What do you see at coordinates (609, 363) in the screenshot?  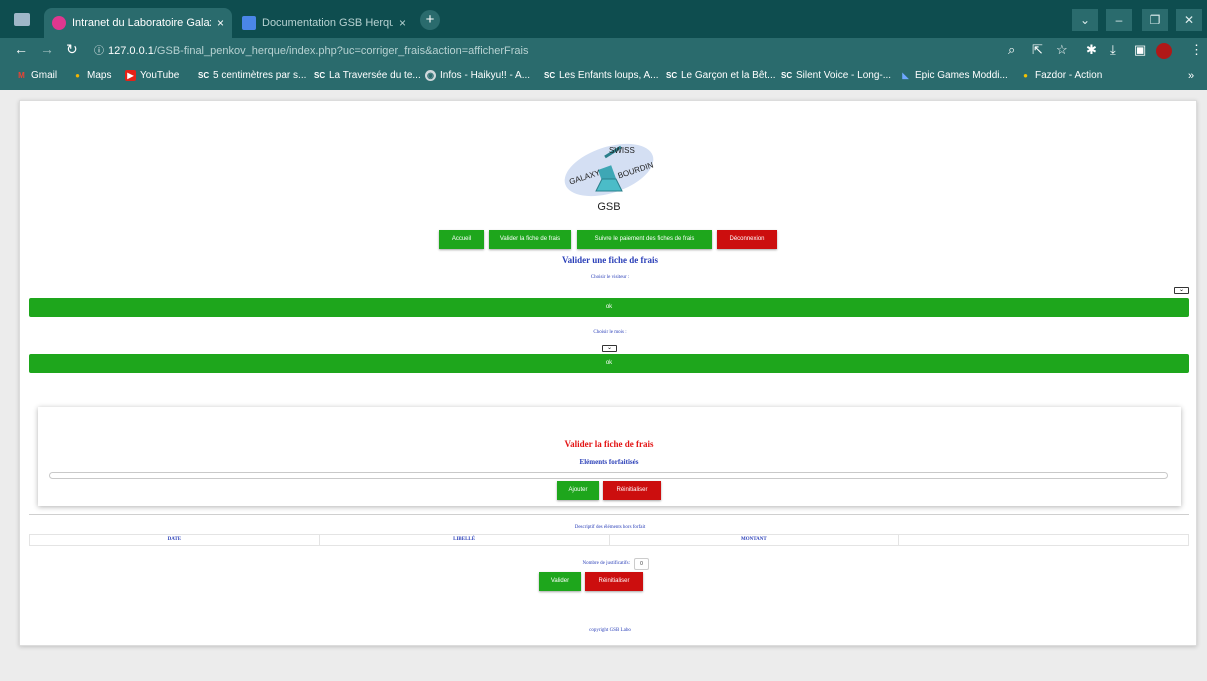 I see `ok-mois-button: ok` at bounding box center [609, 363].